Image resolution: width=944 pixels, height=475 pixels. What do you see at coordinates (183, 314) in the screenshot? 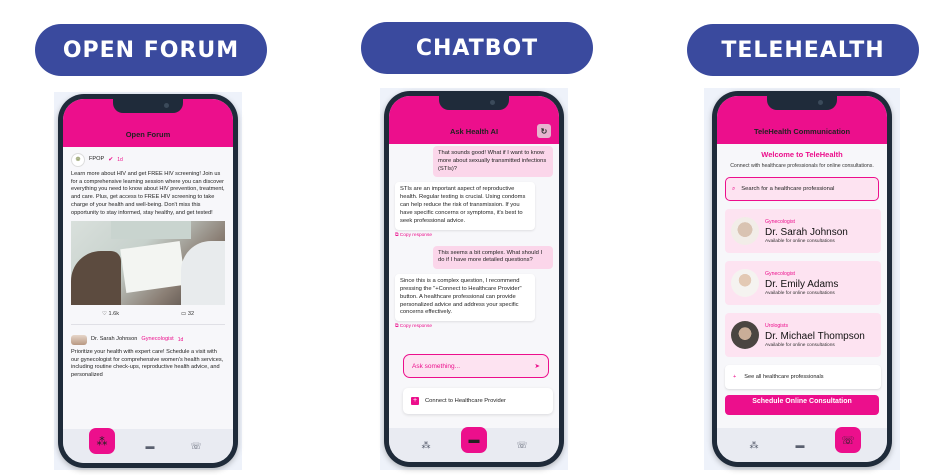
I see `comment-icon: ▭` at bounding box center [183, 314].